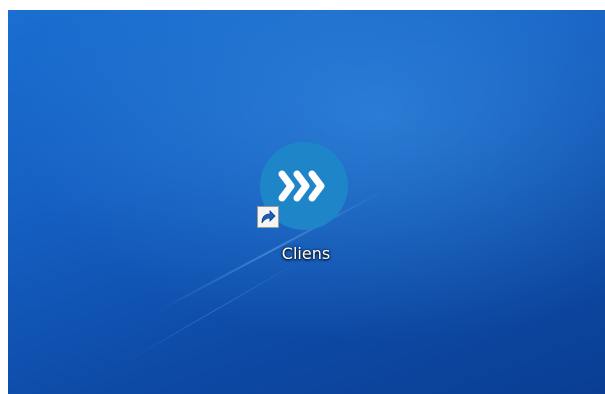 This screenshot has width=605, height=394. I want to click on shortcut-arrow-icon, so click(268, 217).